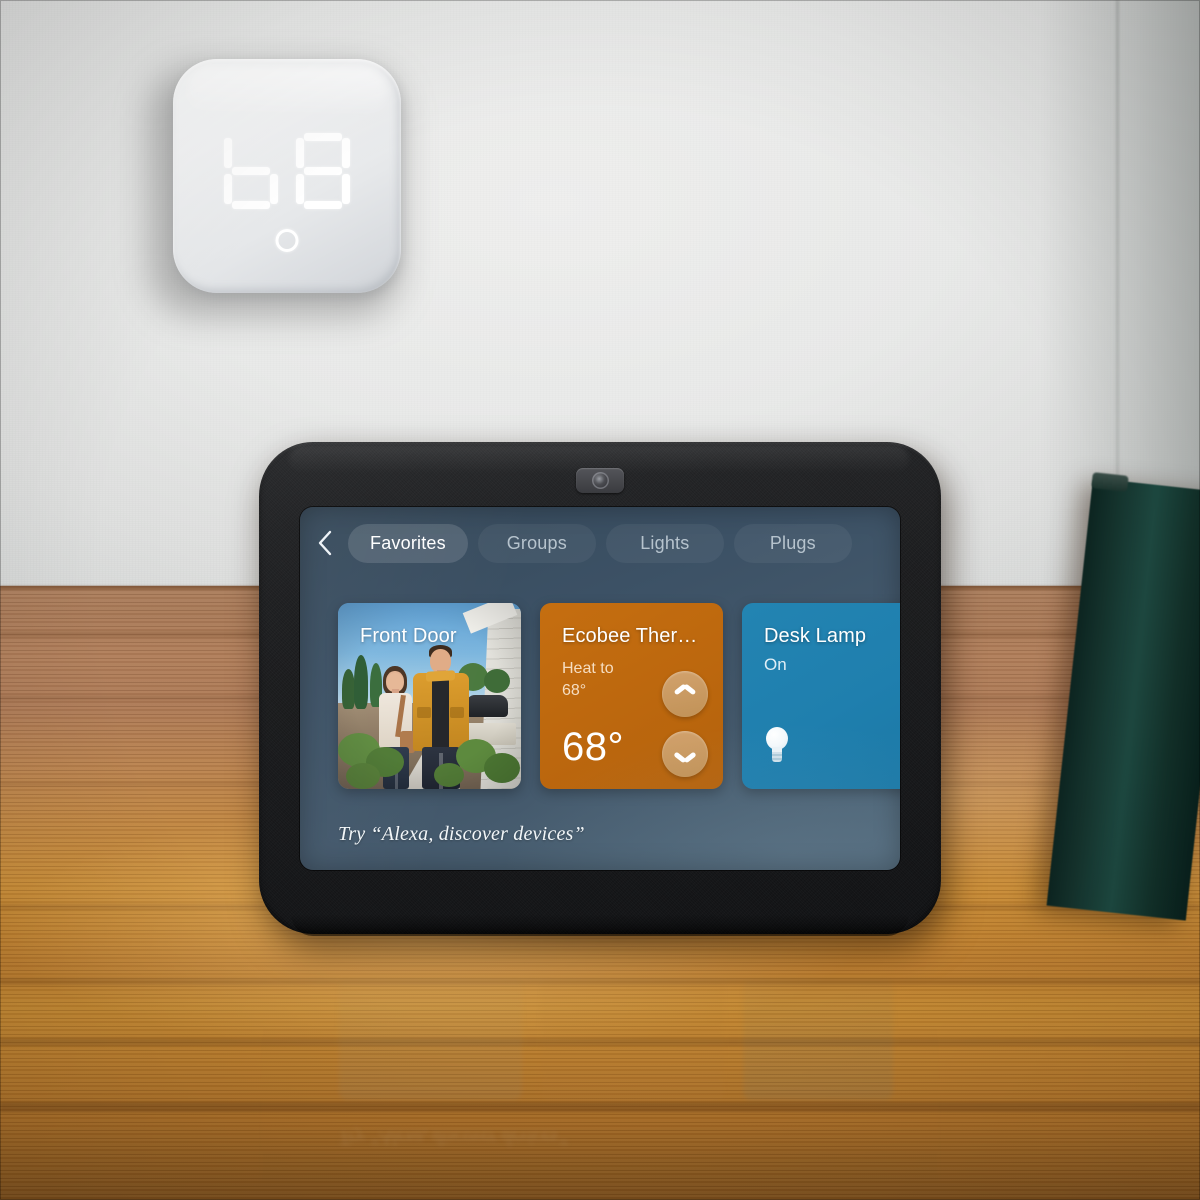 Image resolution: width=1200 pixels, height=1200 pixels. What do you see at coordinates (821, 696) in the screenshot?
I see `card-desk-lamp: Desk Lamp On` at bounding box center [821, 696].